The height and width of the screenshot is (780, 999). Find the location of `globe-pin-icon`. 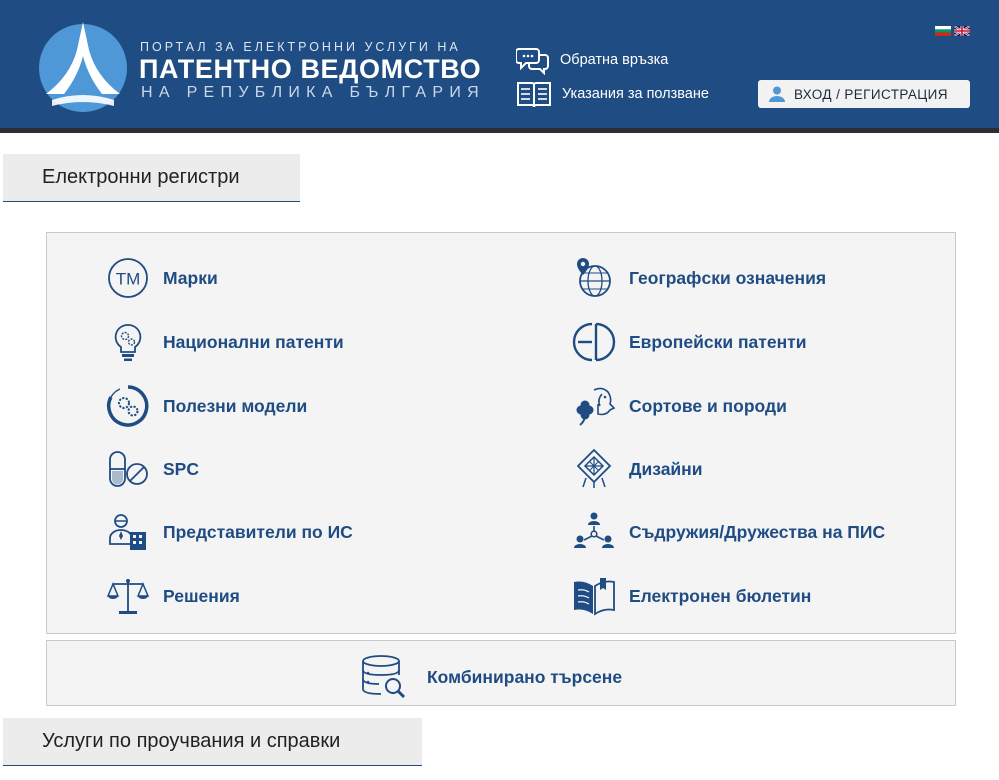

globe-pin-icon is located at coordinates (594, 278).